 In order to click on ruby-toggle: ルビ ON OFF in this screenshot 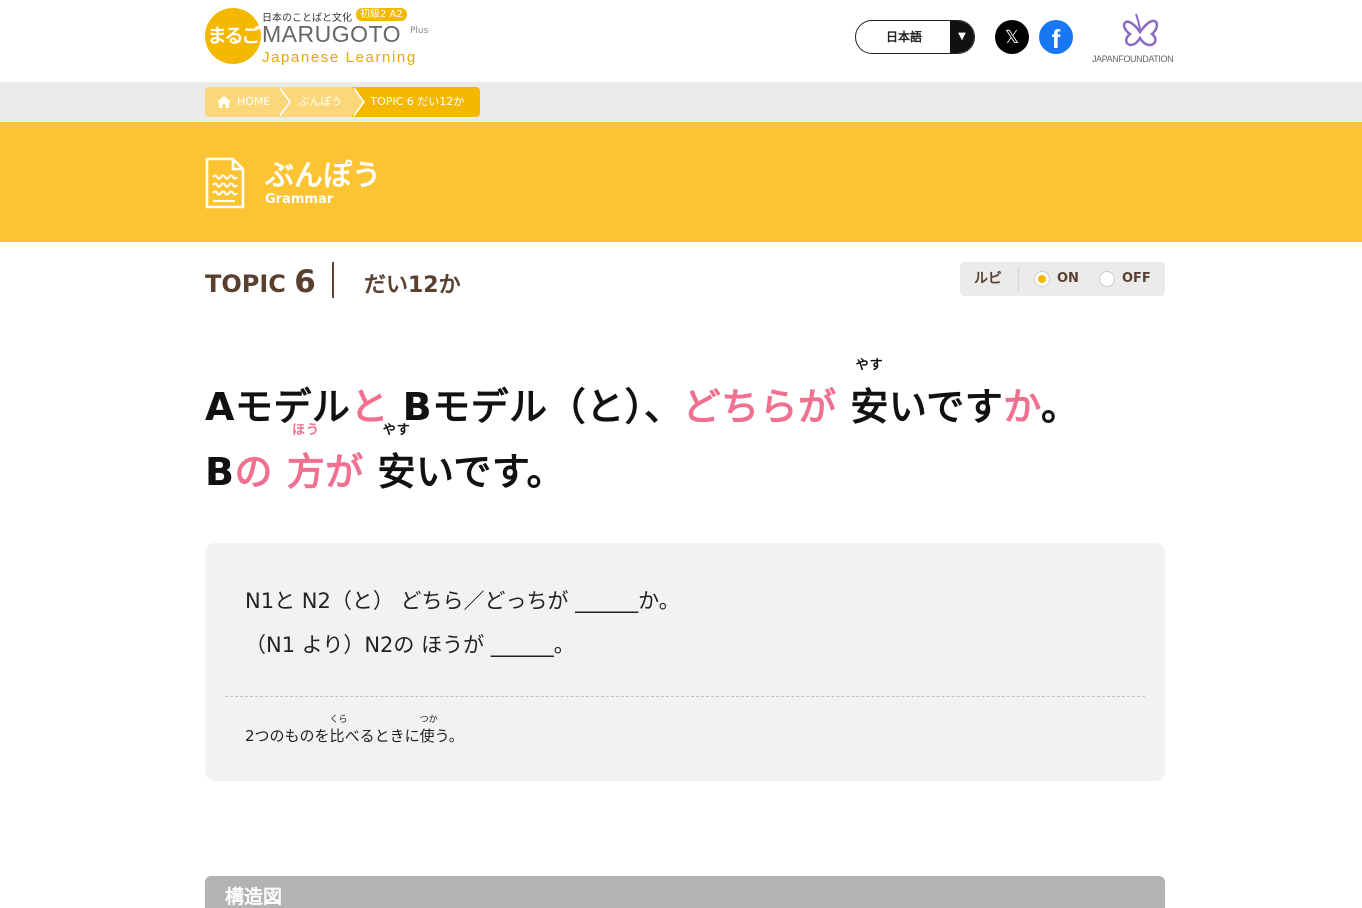, I will do `click(1062, 279)`.